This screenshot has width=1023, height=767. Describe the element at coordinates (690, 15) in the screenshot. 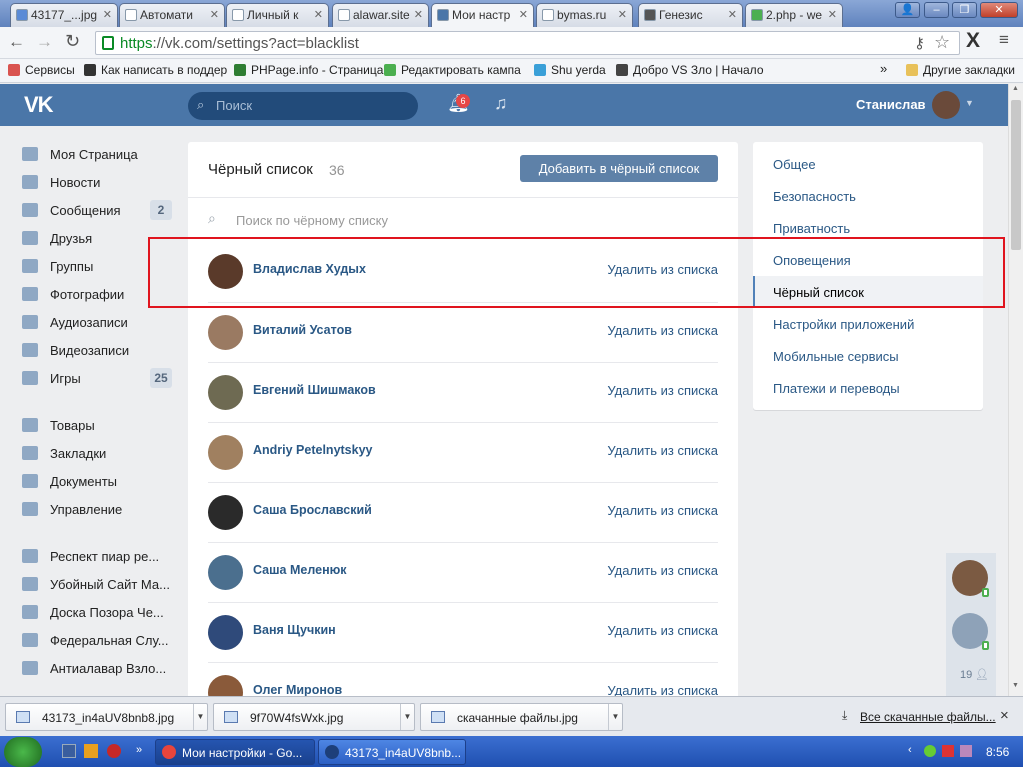

I see `browser-tab: Генезис ✕` at that location.